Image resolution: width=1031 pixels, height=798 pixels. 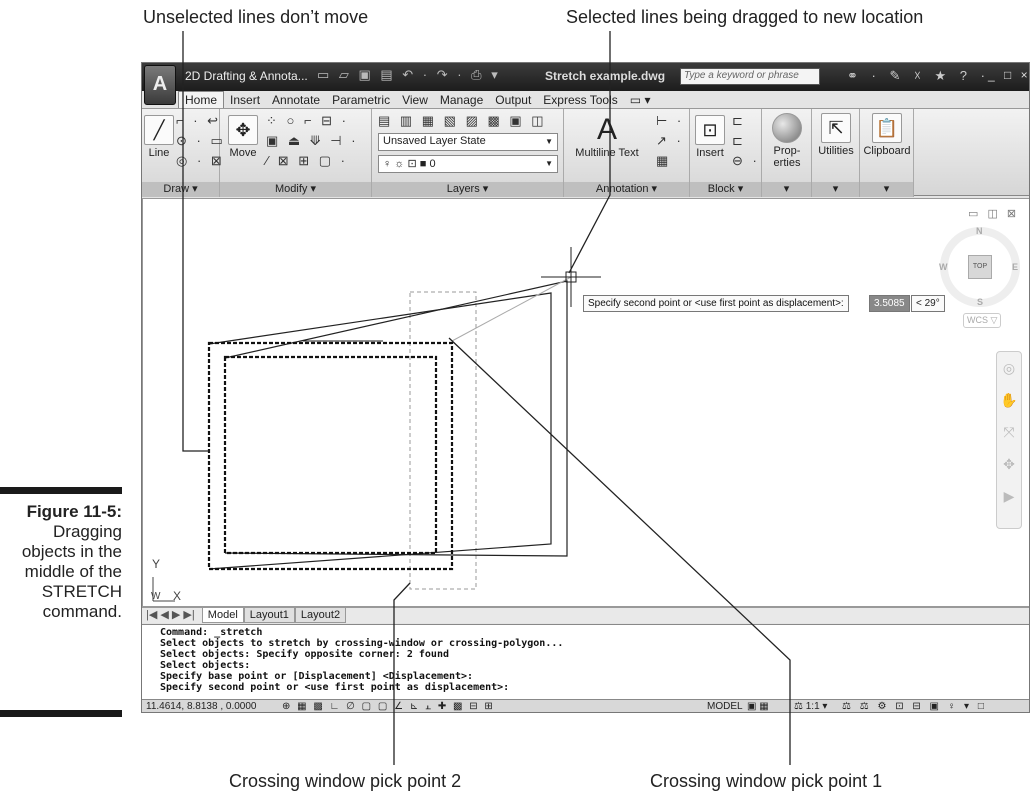 What do you see at coordinates (739, 141) in the screenshot?
I see `edit-block-button: ⊏` at bounding box center [739, 141].